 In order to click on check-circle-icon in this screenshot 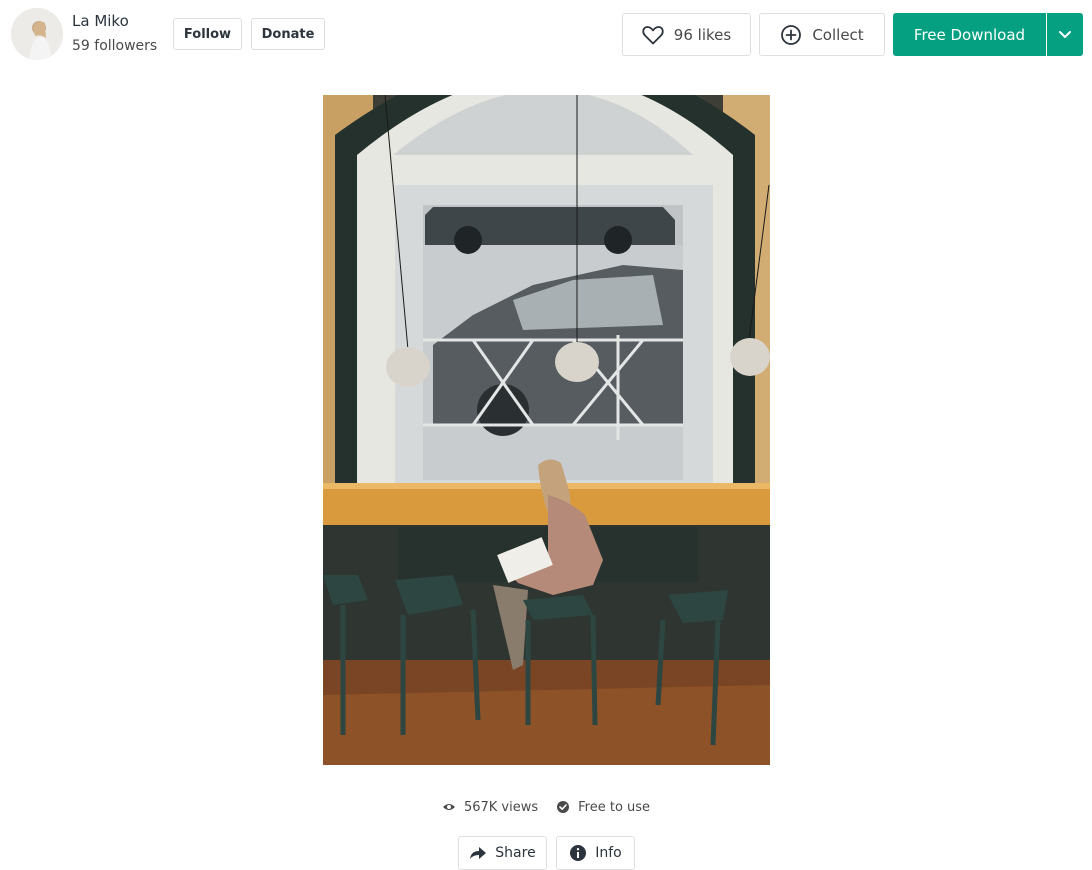, I will do `click(563, 807)`.